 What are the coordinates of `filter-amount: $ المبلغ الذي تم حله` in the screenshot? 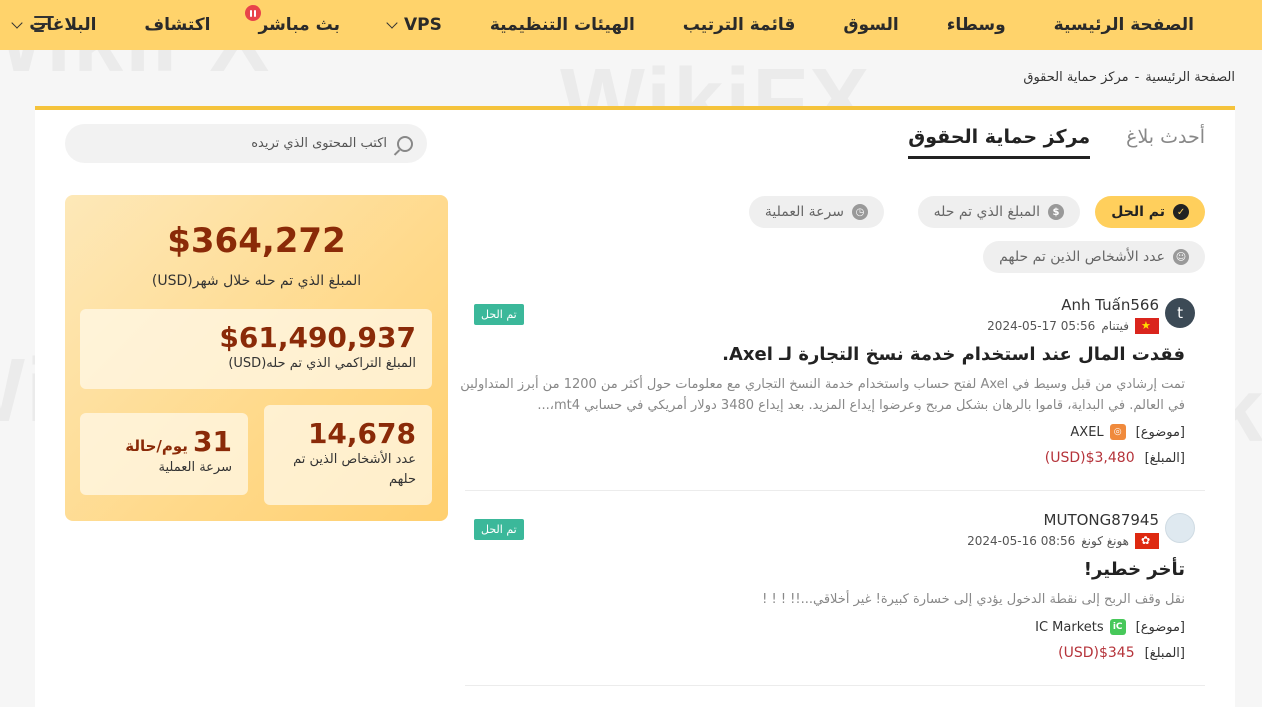 It's located at (998, 212).